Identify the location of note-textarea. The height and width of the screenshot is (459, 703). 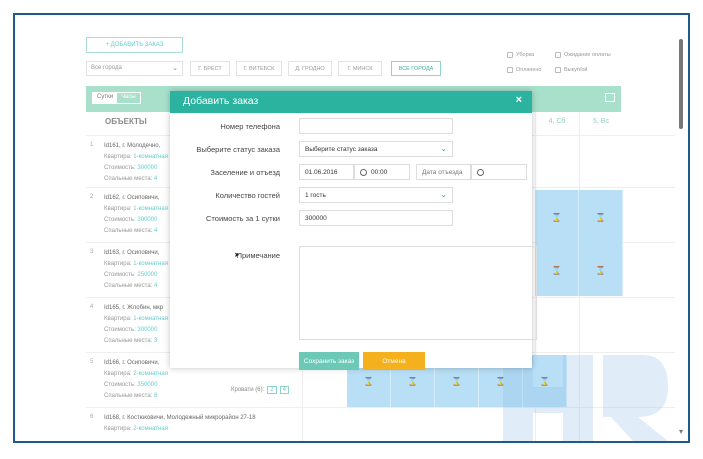
(418, 293).